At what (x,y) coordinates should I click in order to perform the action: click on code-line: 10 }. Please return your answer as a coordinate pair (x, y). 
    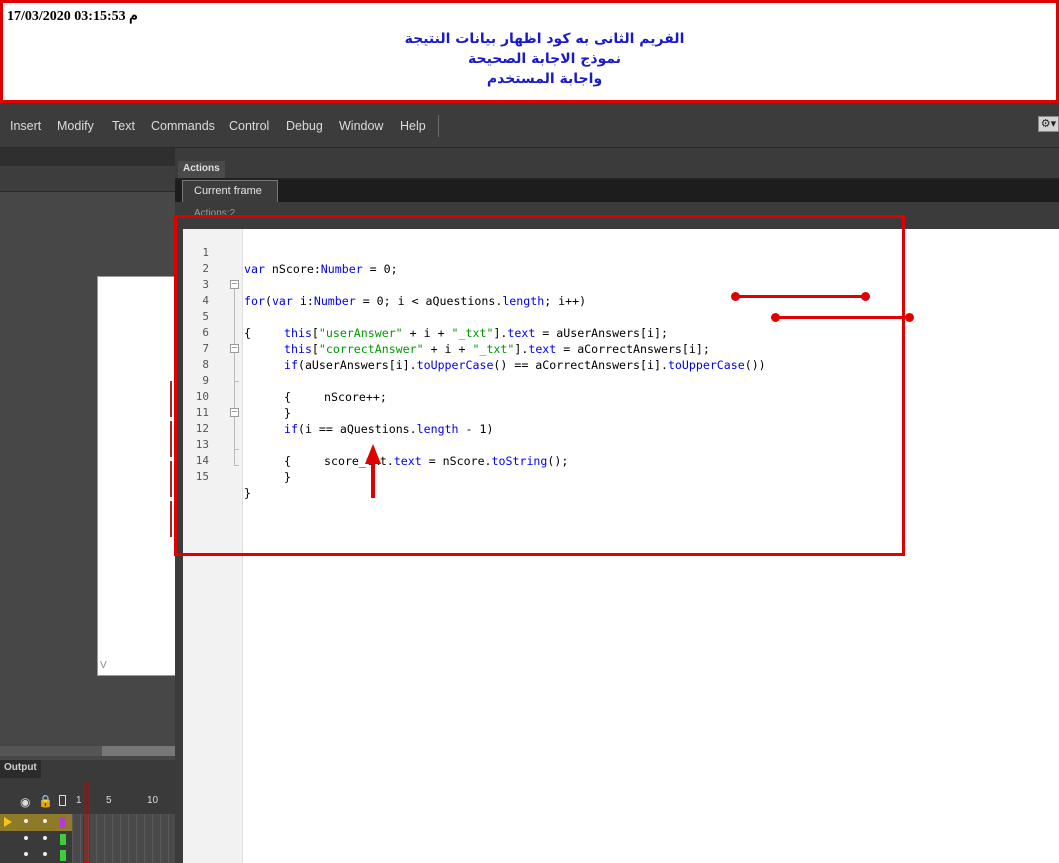
    Looking at the image, I should click on (621, 396).